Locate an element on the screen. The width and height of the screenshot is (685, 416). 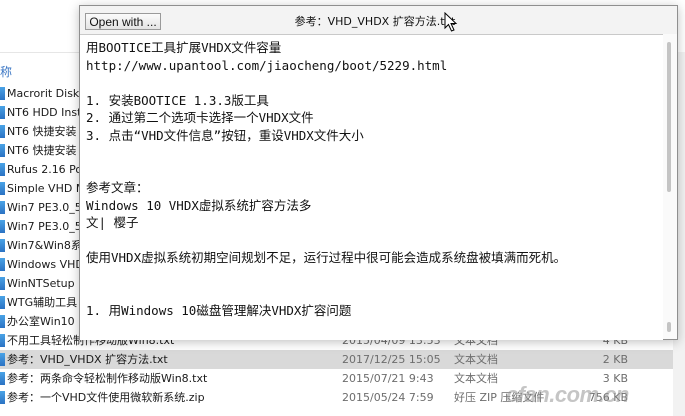
viewer-titlebar: Open with ... 参考：VHD_VHDX 扩容方法.txt is located at coordinates (378, 20).